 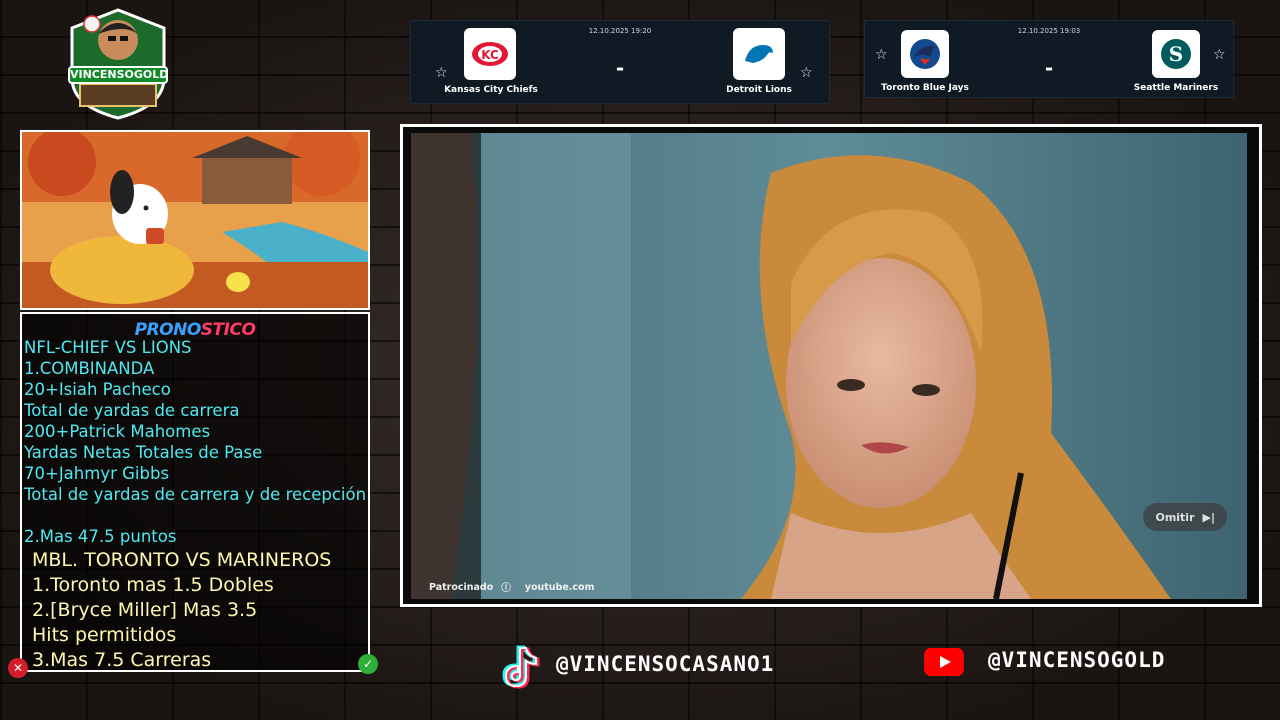 What do you see at coordinates (944, 662) in the screenshot?
I see `youtube-icon` at bounding box center [944, 662].